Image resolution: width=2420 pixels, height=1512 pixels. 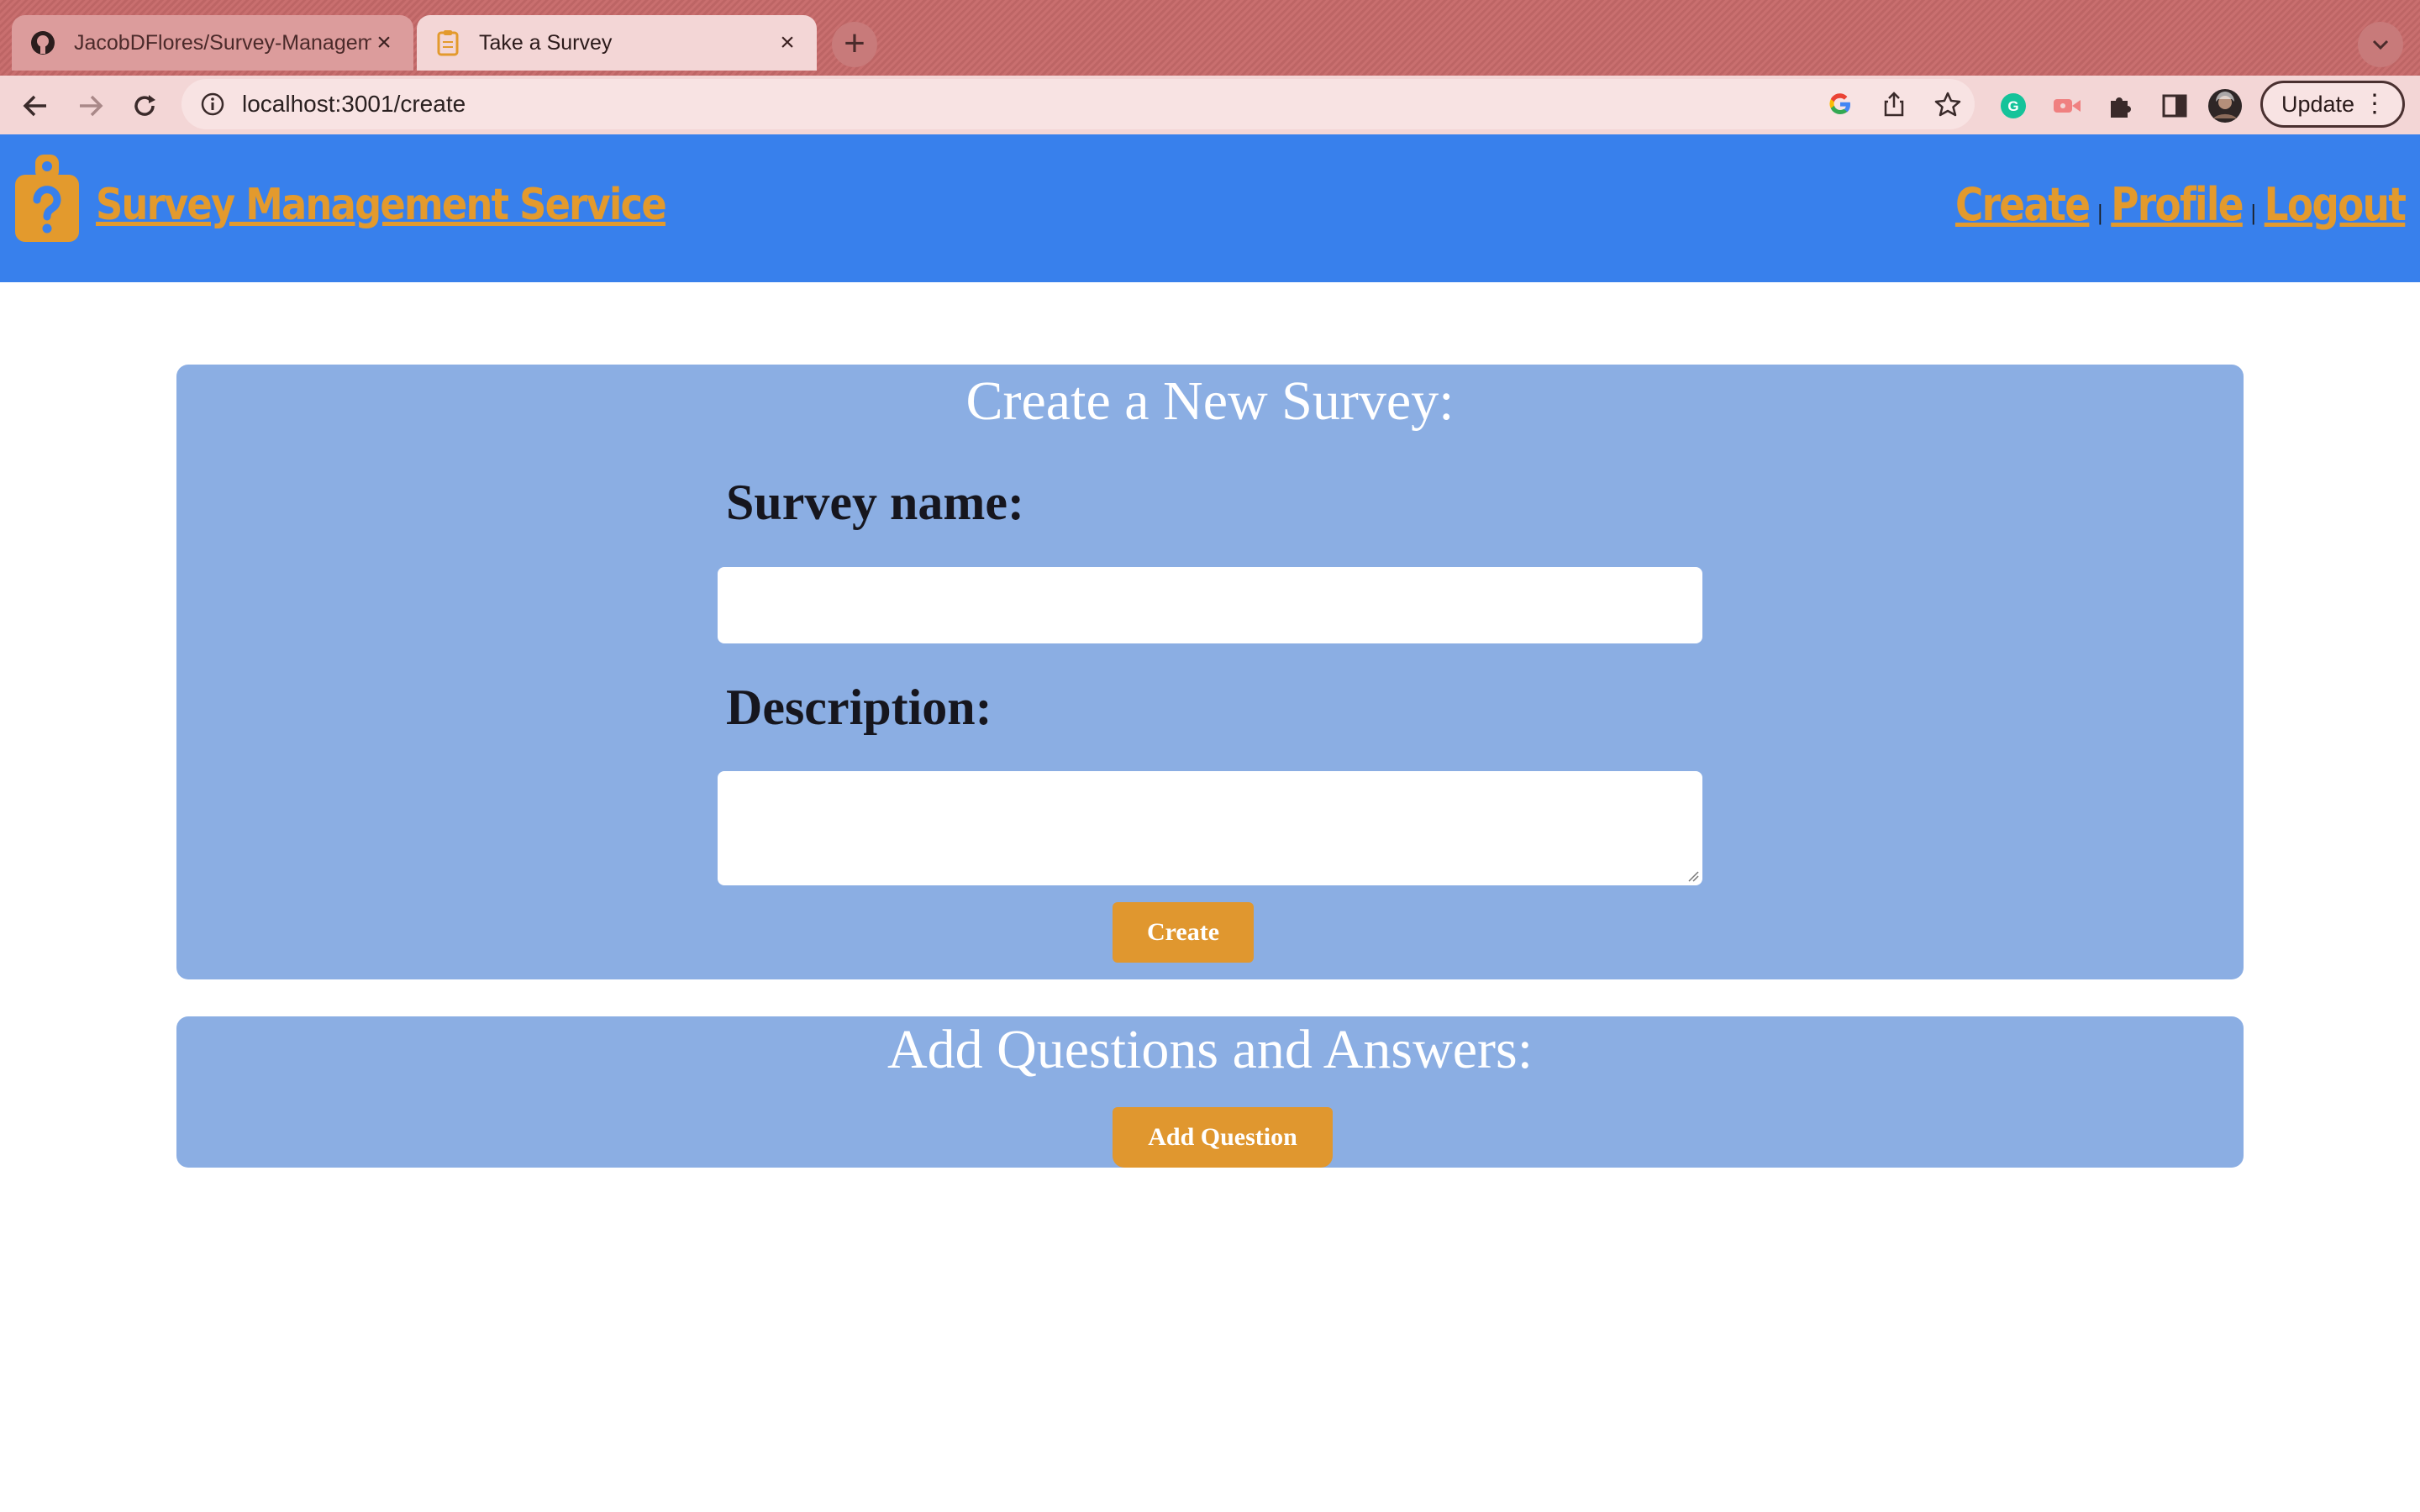 I want to click on reload-button, so click(x=144, y=105).